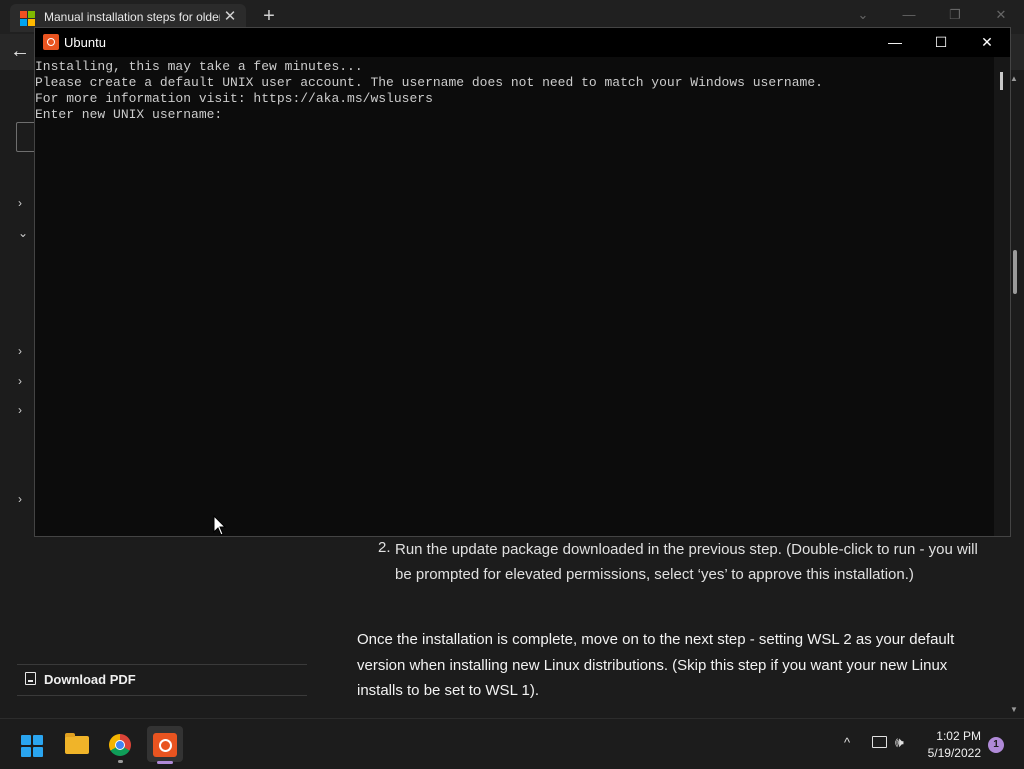  What do you see at coordinates (895, 42) in the screenshot?
I see `terminal-minimize-button: —` at bounding box center [895, 42].